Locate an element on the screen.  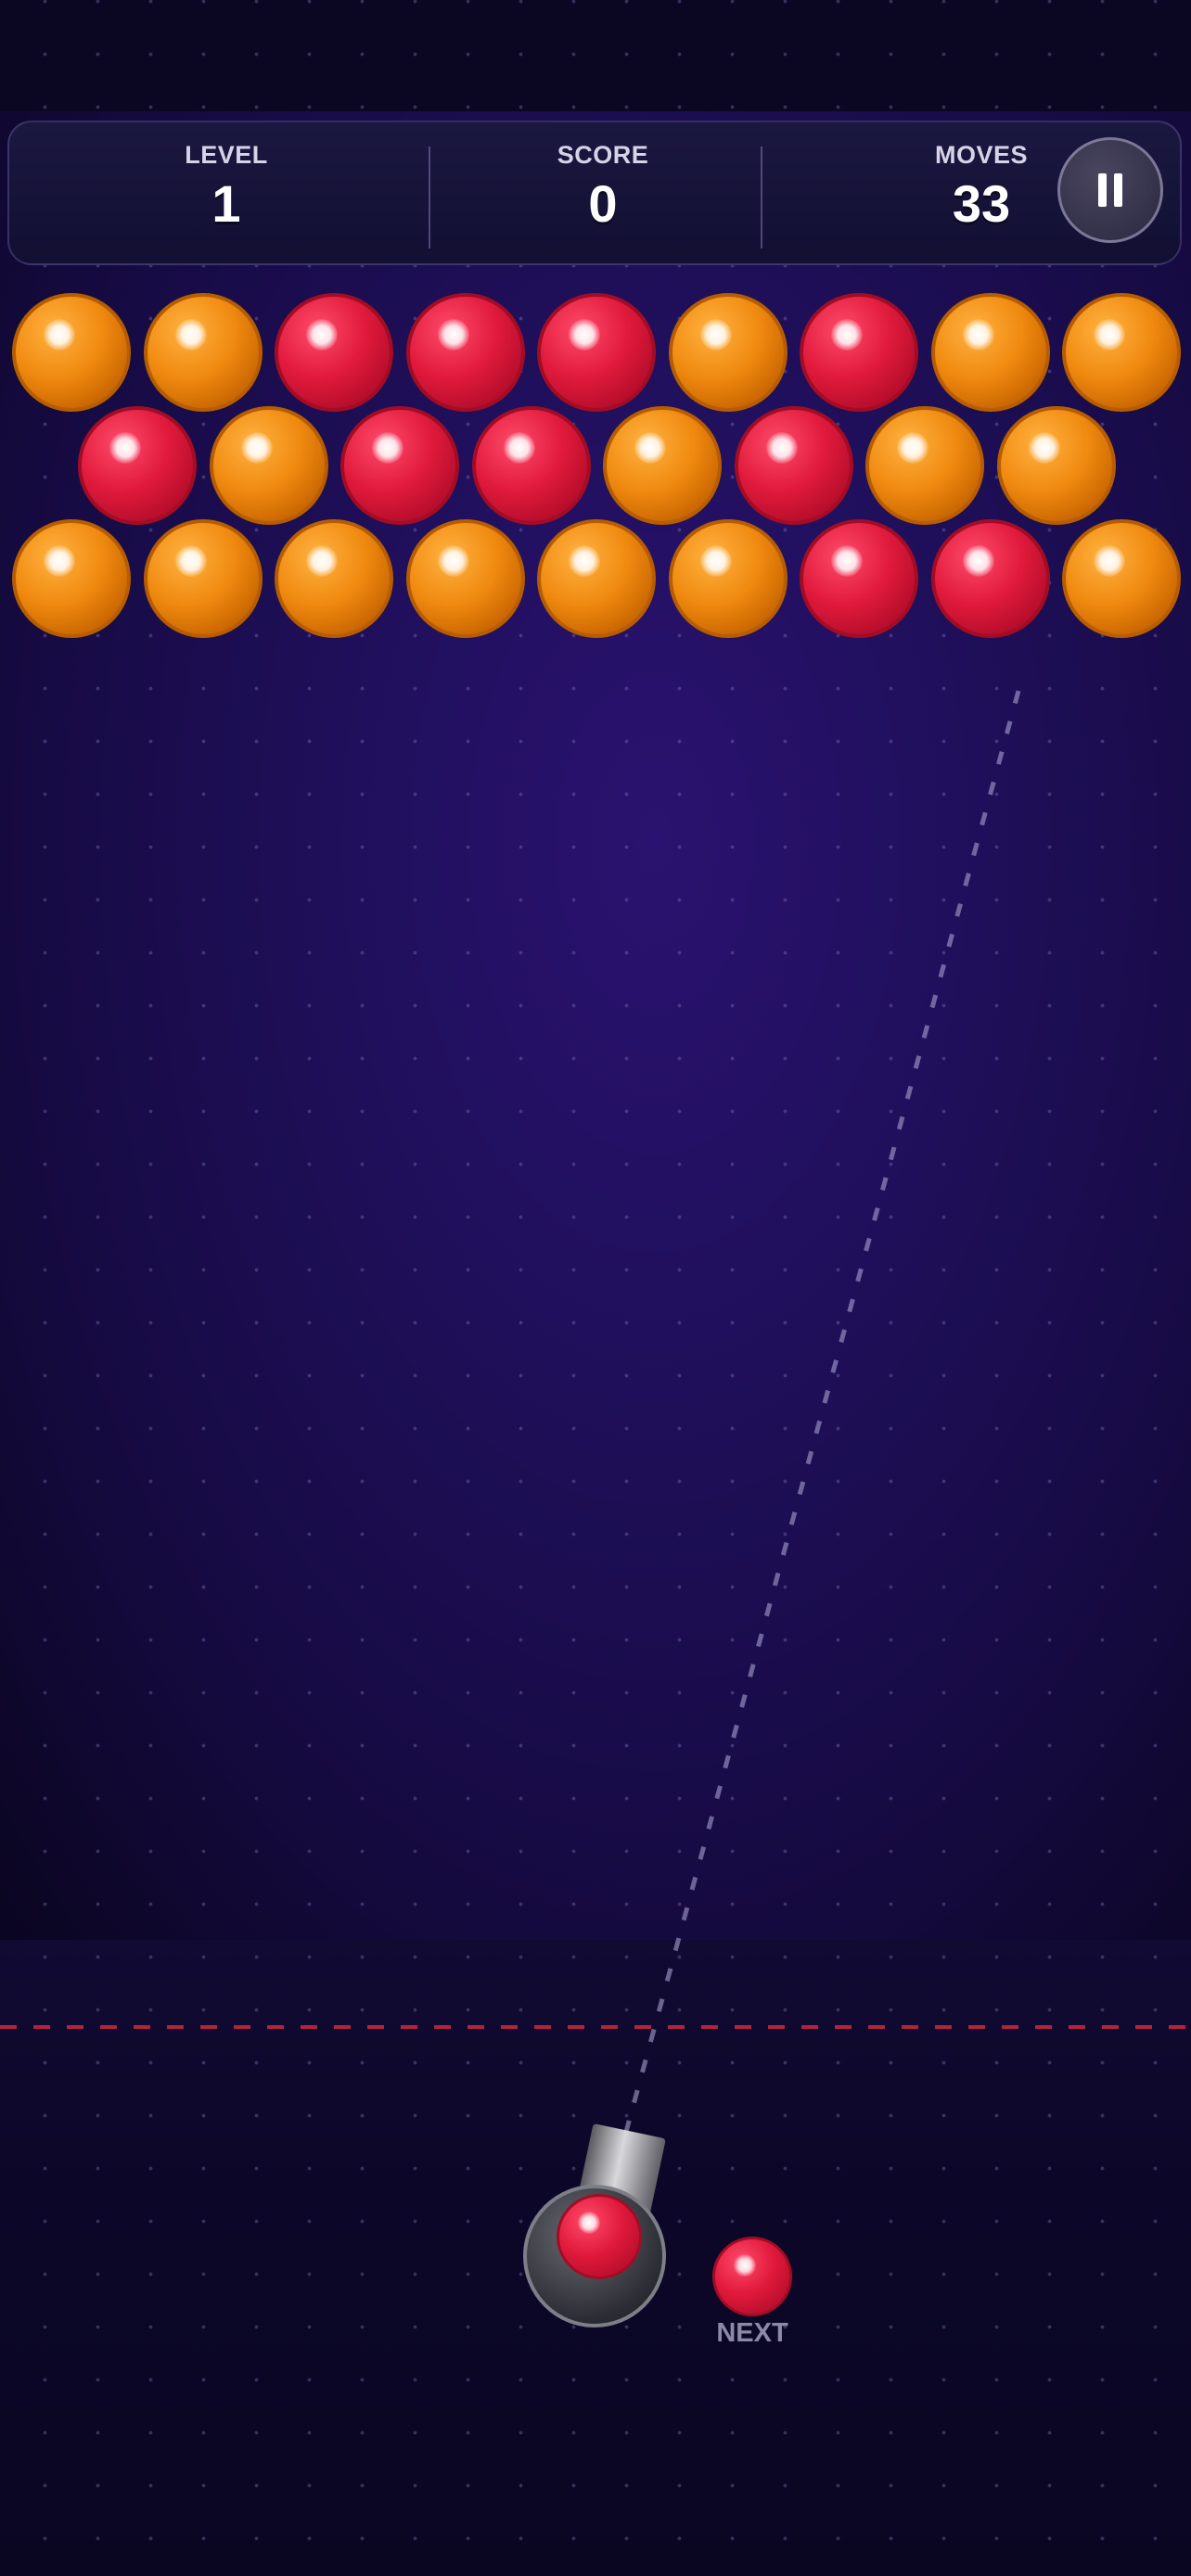
level-label: LEVEL is located at coordinates (226, 155).